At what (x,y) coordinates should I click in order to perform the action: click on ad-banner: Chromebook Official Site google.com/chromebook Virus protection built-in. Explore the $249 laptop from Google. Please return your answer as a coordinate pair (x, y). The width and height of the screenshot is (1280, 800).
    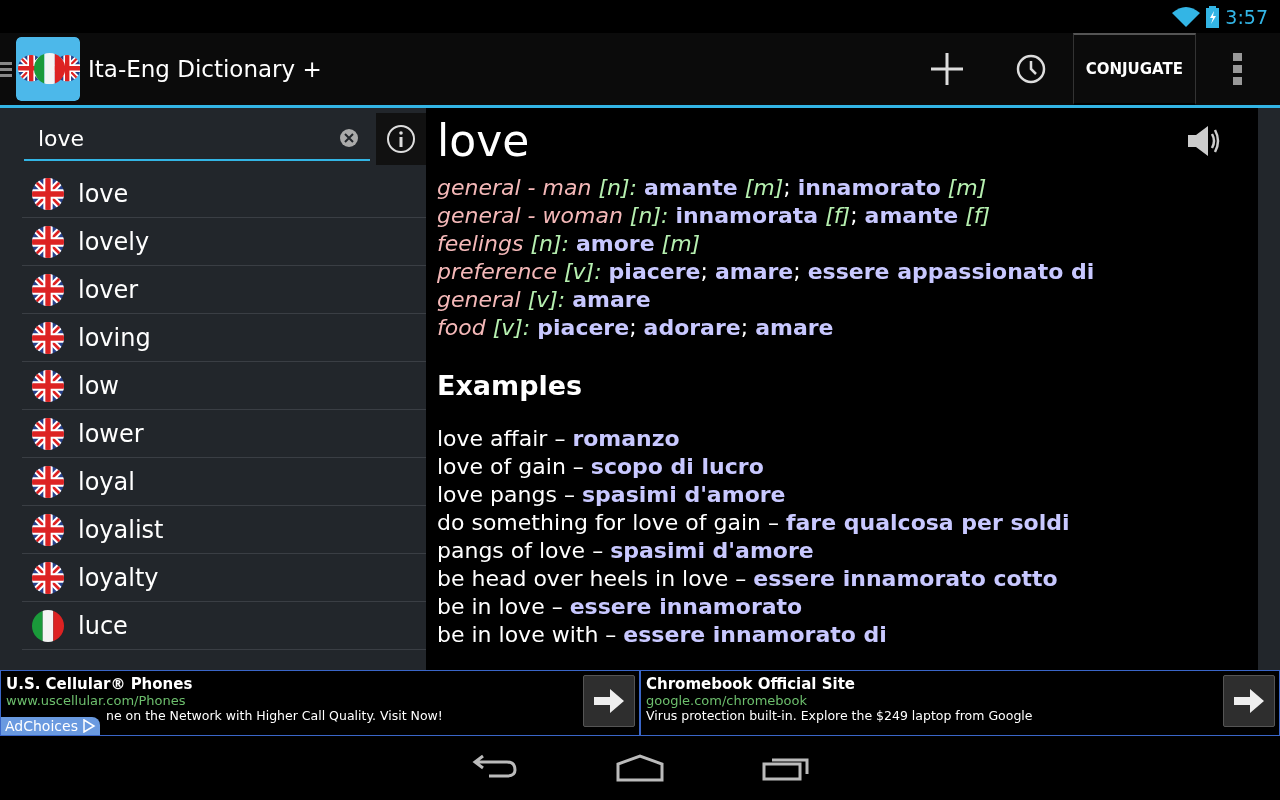
    Looking at the image, I should click on (960, 703).